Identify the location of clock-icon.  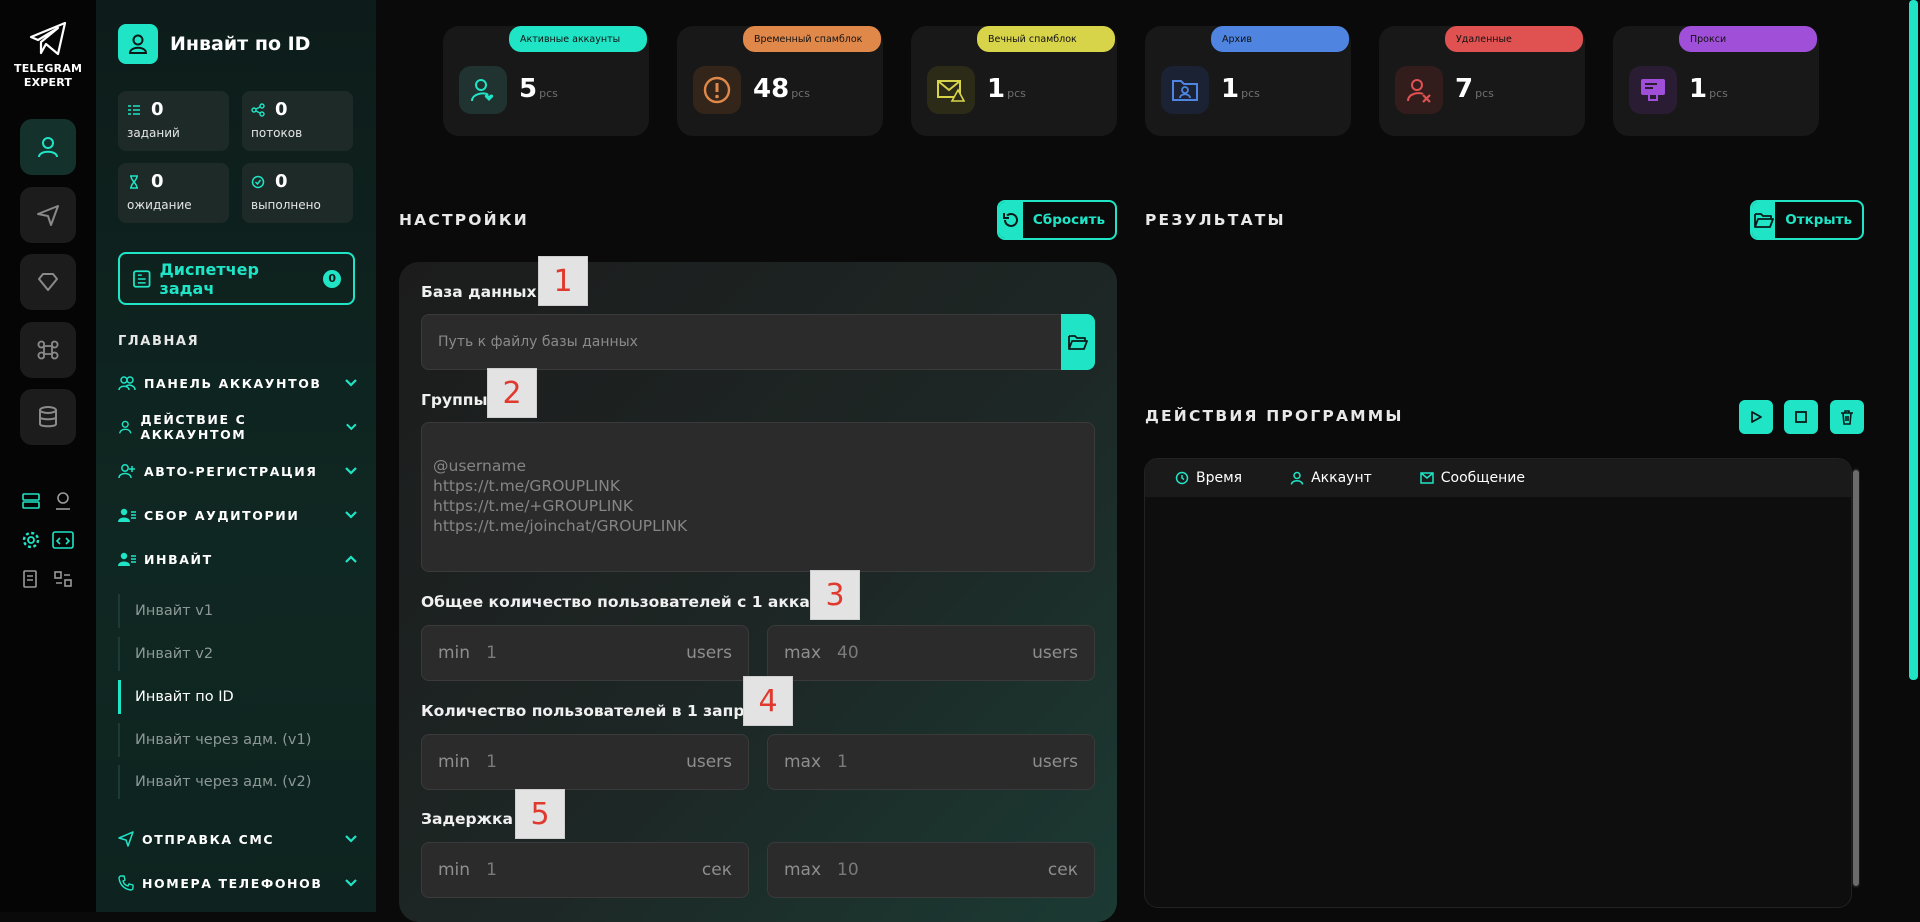
(1182, 478).